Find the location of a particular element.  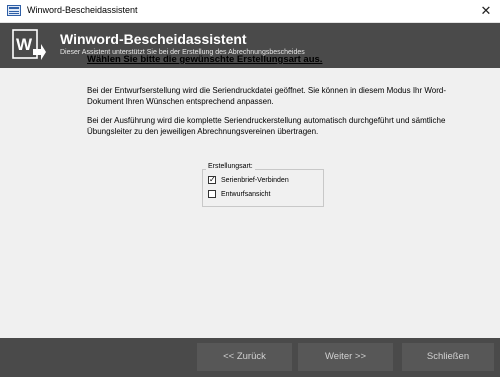

checkbox-serienbrief is located at coordinates (212, 179).